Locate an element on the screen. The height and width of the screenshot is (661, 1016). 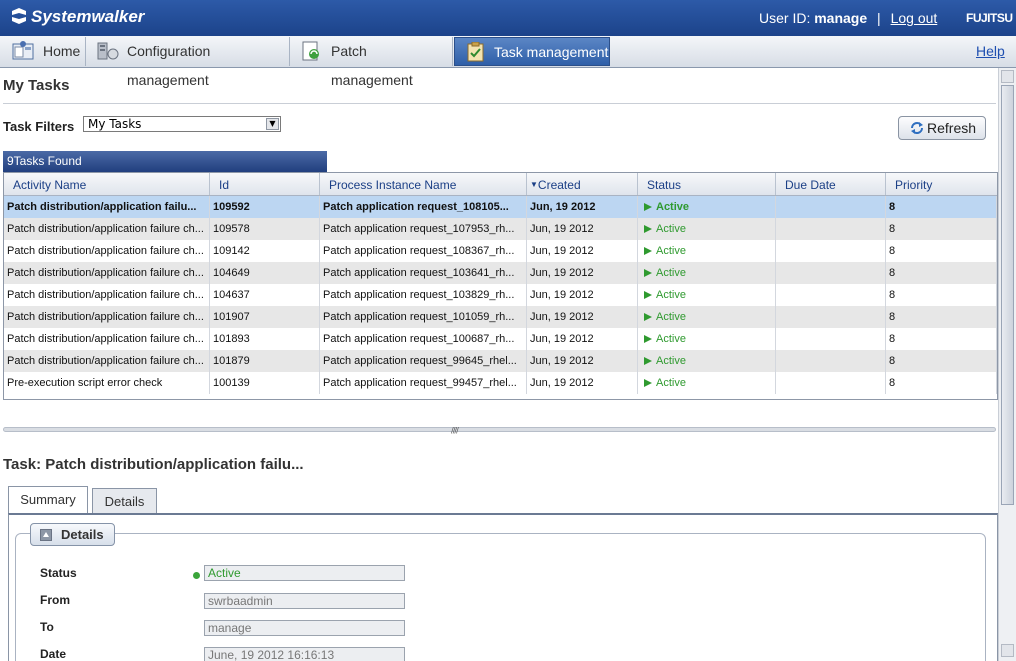
column-header-label: Created is located at coordinates (559, 185).